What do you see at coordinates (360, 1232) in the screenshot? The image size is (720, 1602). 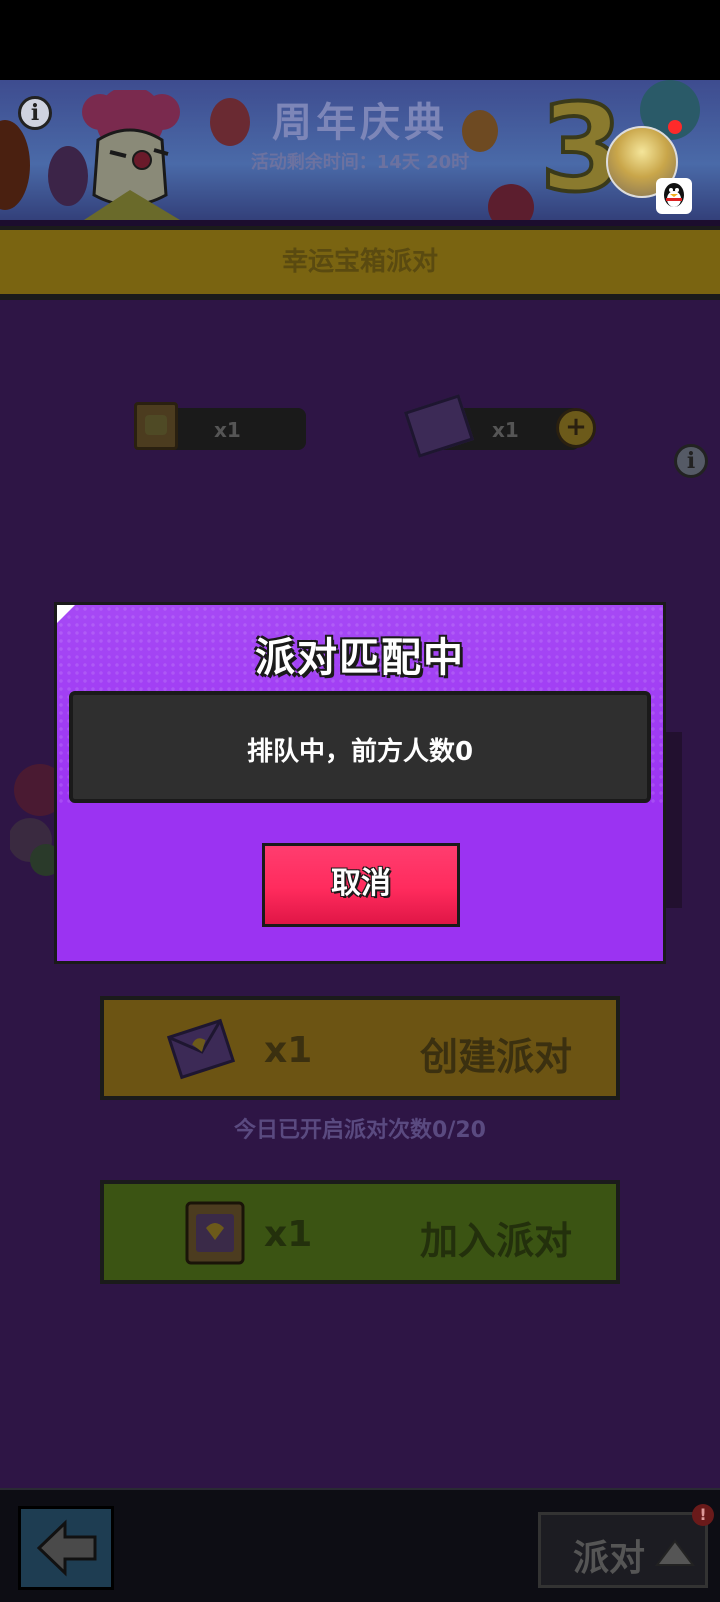 I see `join-party-button: x1 加入派对` at bounding box center [360, 1232].